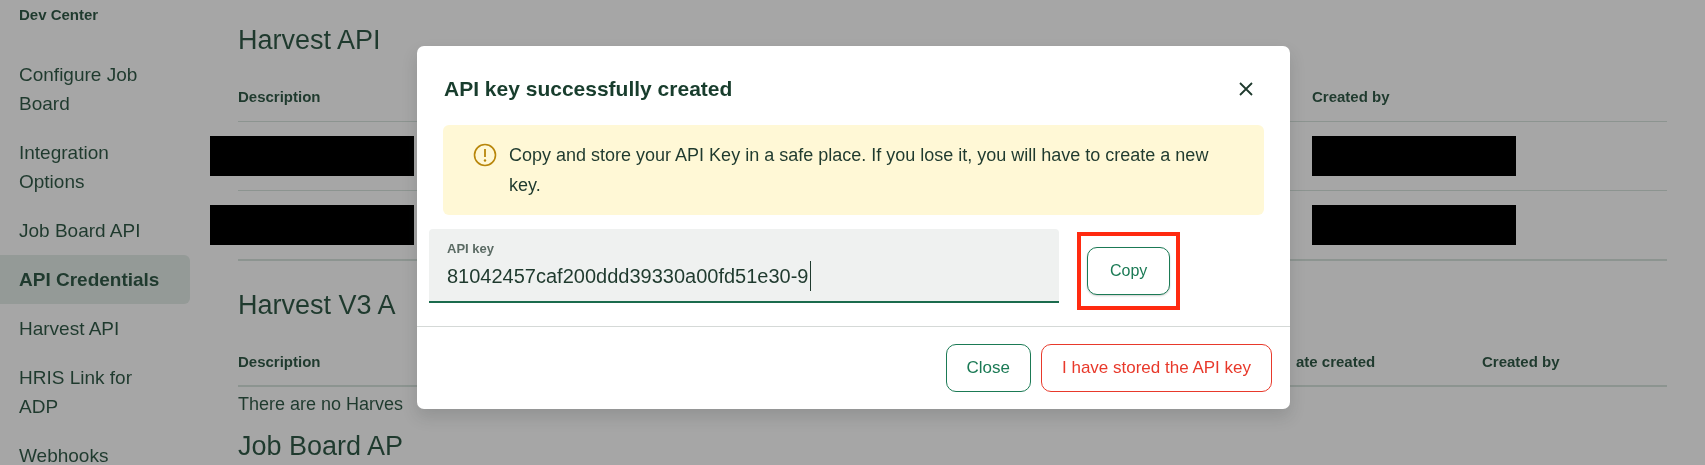 Image resolution: width=1705 pixels, height=465 pixels. Describe the element at coordinates (95, 167) in the screenshot. I see `sidebar-item: Integration Options` at that location.